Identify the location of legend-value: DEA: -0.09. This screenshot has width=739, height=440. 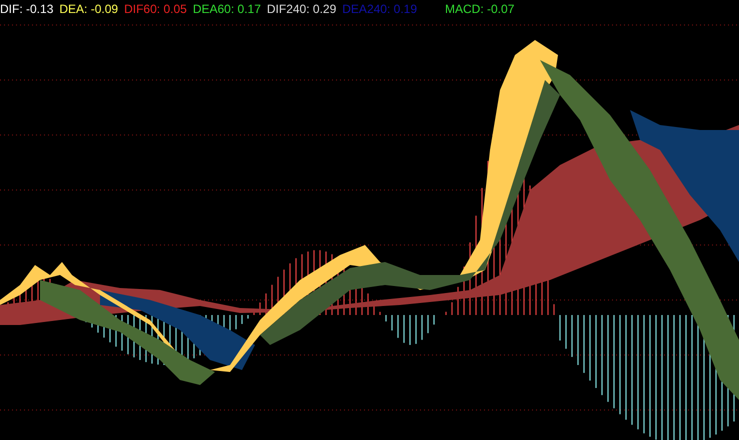
(88, 9).